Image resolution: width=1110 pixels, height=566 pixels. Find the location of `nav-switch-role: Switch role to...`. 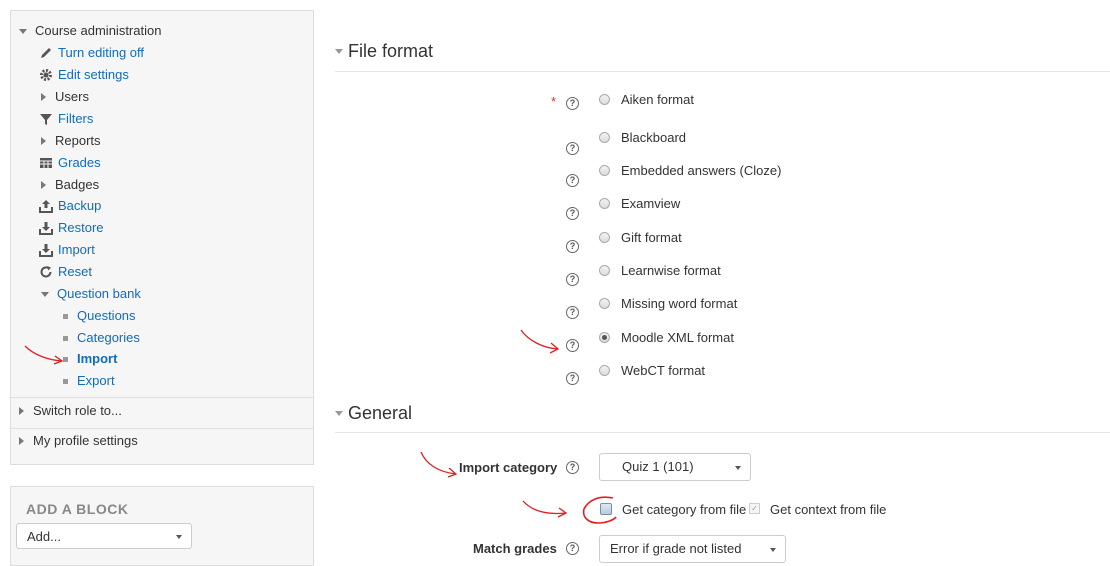

nav-switch-role: Switch role to... is located at coordinates (70, 411).